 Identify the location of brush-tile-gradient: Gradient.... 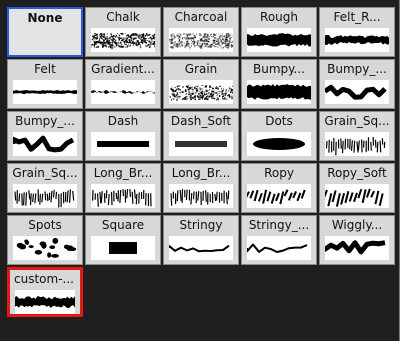
(123, 84).